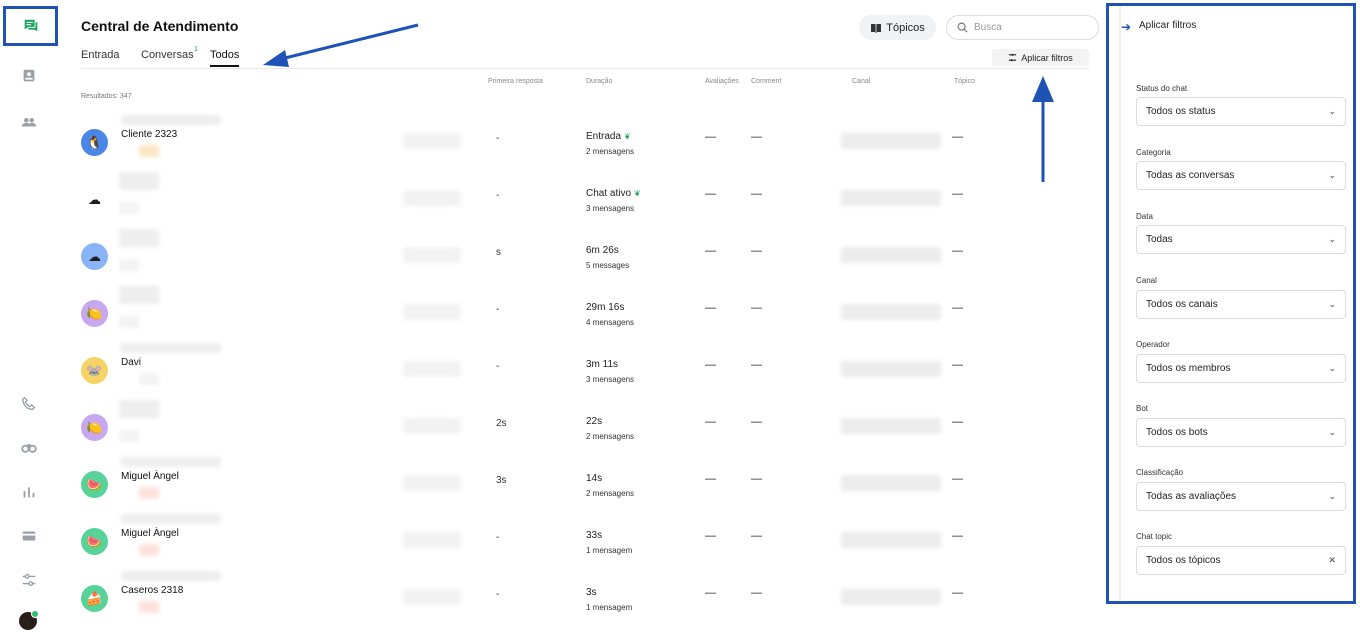 The width and height of the screenshot is (1360, 642). What do you see at coordinates (581, 314) in the screenshot?
I see `table-row: 🍋 - 29m 16s 4 mensagens — — —` at bounding box center [581, 314].